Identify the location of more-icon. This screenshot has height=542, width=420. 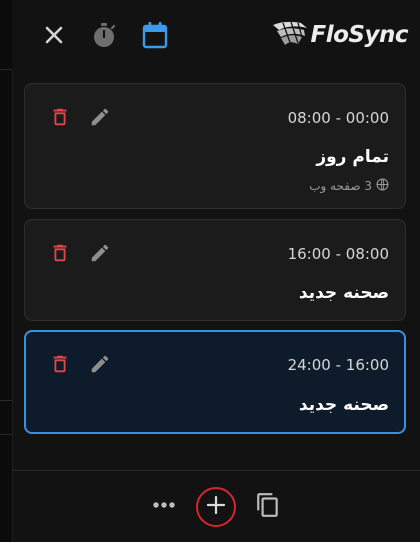
(164, 507).